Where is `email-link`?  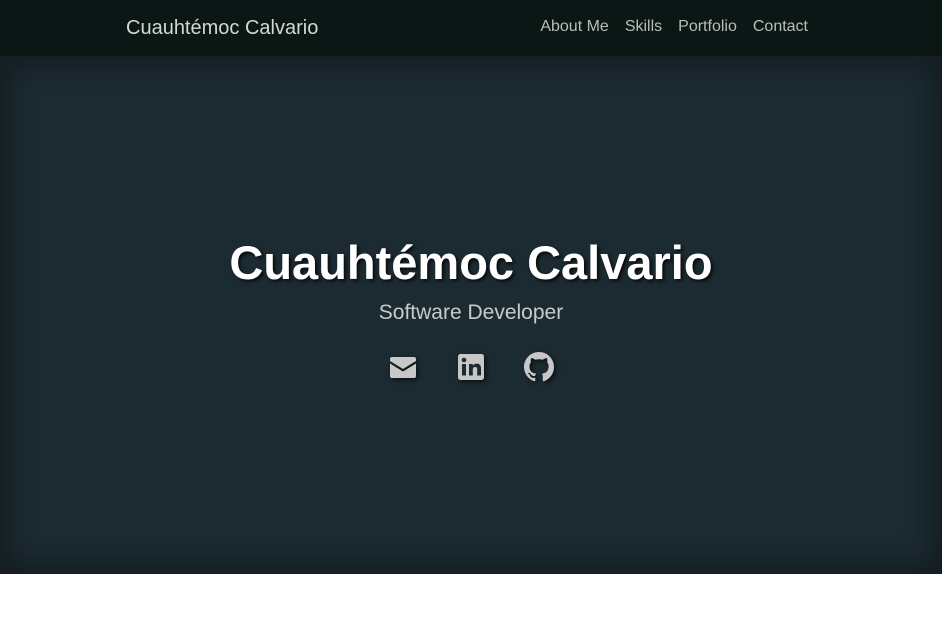
email-link is located at coordinates (403, 367).